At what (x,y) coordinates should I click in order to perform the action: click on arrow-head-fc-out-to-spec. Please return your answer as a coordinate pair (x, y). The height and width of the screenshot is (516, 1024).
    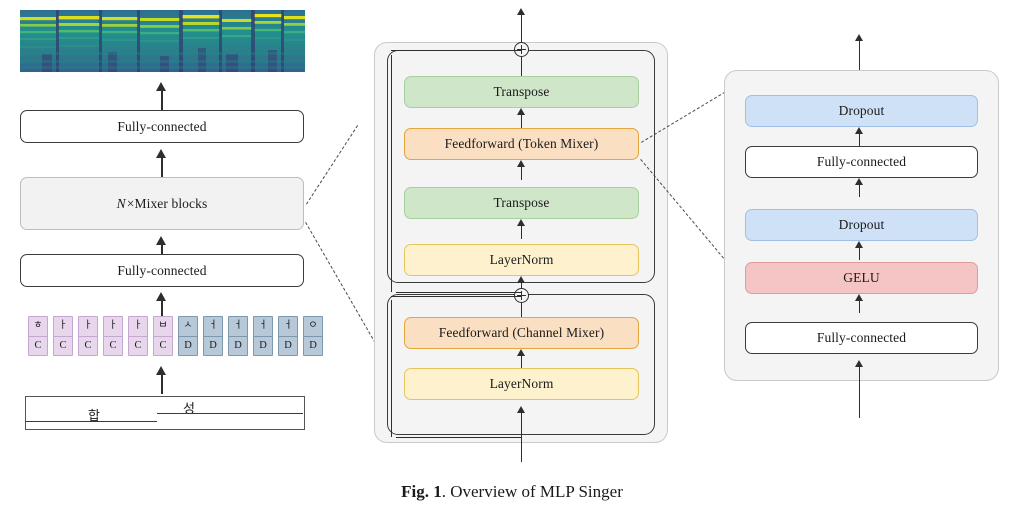
    Looking at the image, I should click on (161, 86).